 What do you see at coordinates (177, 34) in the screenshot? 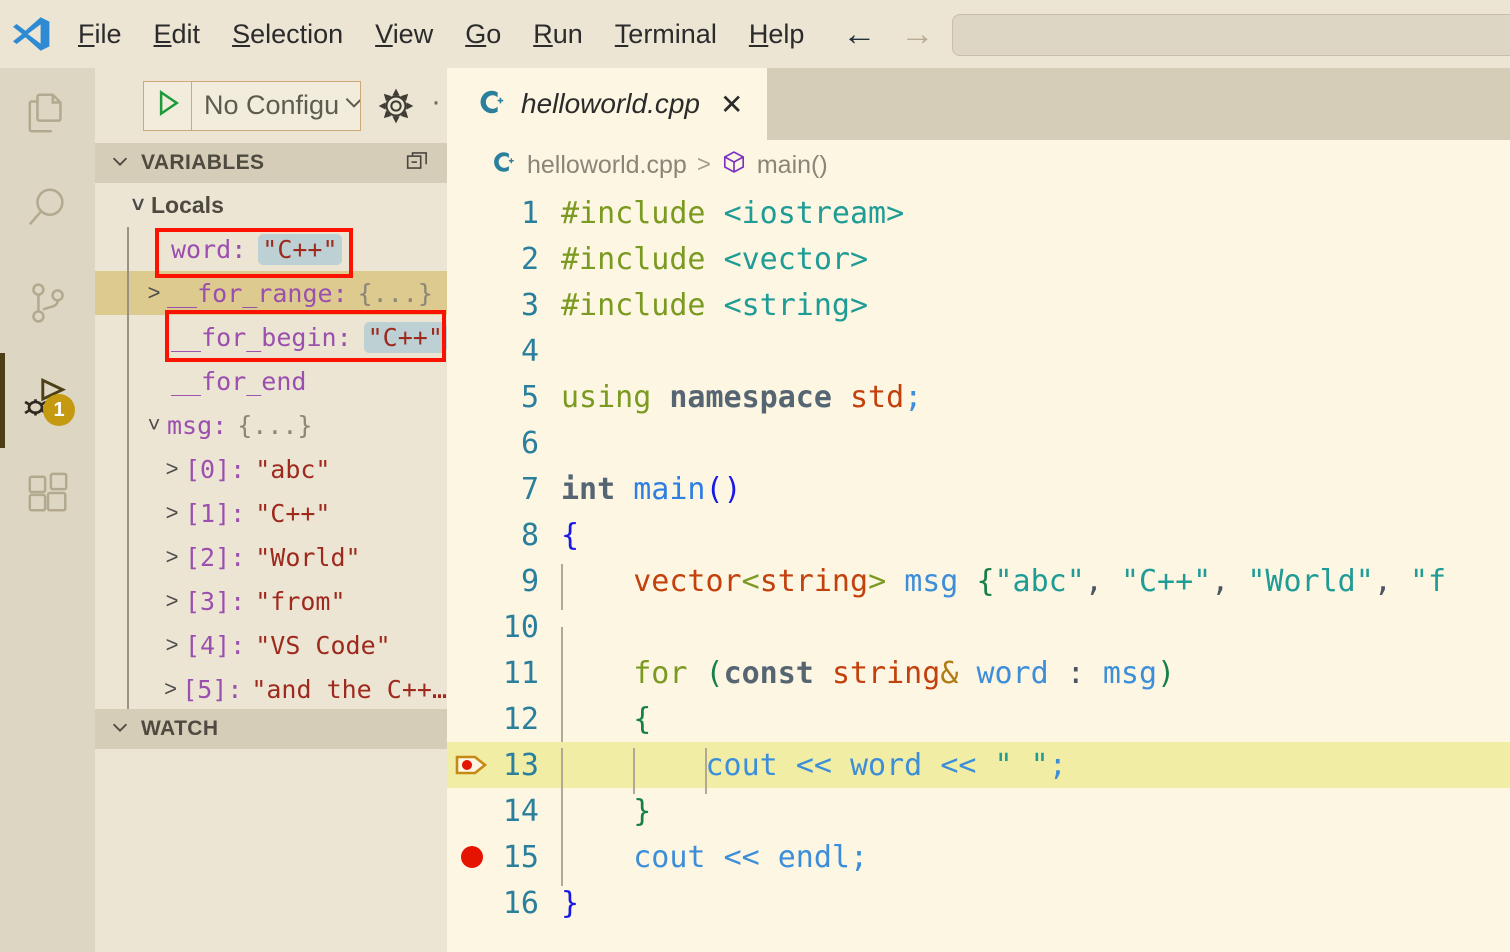
I see `menu-item-edit: Edit` at bounding box center [177, 34].